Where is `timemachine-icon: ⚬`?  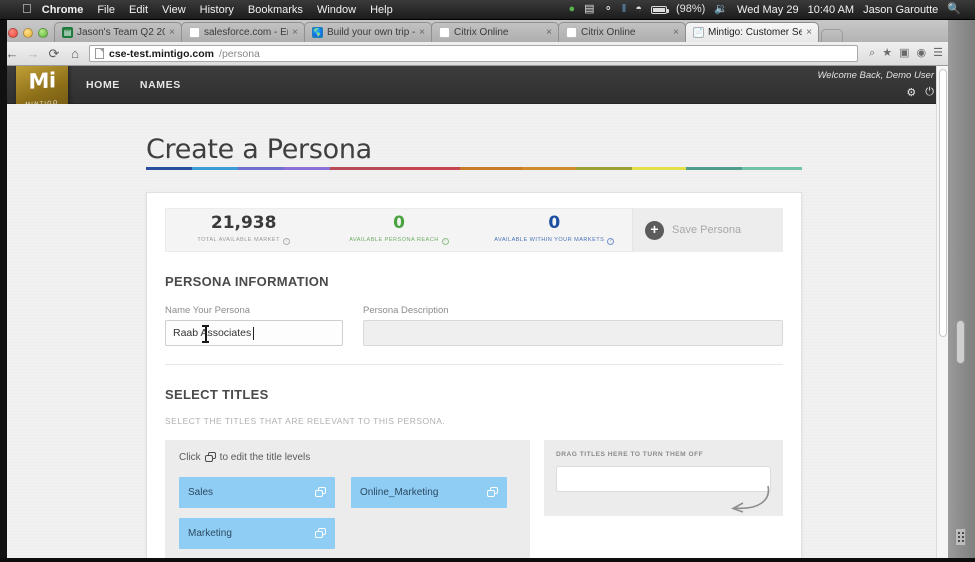 timemachine-icon: ⚬ is located at coordinates (608, 9).